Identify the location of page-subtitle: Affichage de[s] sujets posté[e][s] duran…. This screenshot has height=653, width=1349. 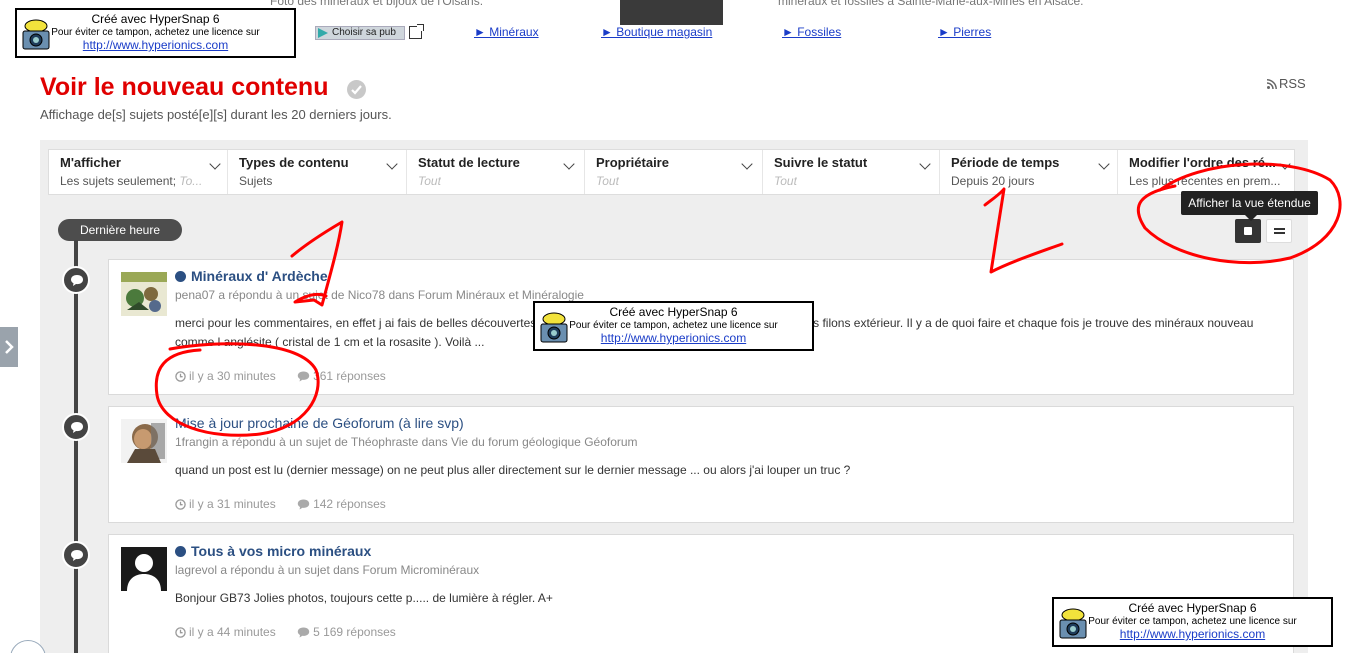
(216, 114).